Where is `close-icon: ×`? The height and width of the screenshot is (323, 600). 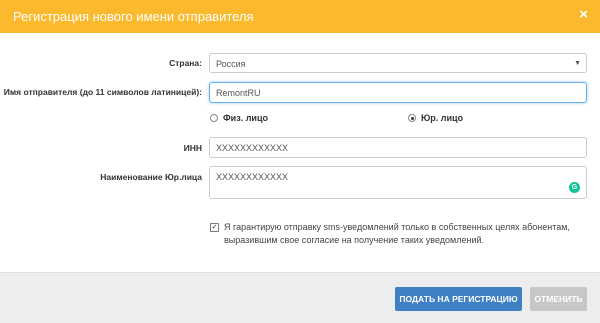 close-icon: × is located at coordinates (583, 15).